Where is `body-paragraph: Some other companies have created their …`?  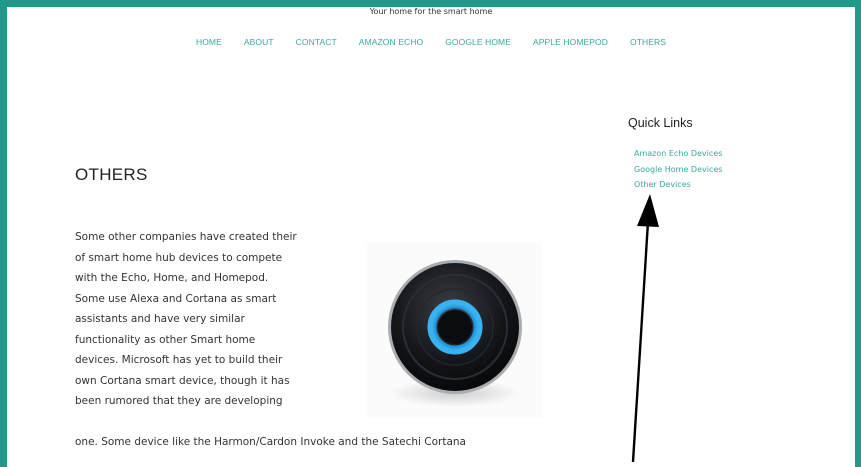
body-paragraph: Some other companies have created their … is located at coordinates (215, 319).